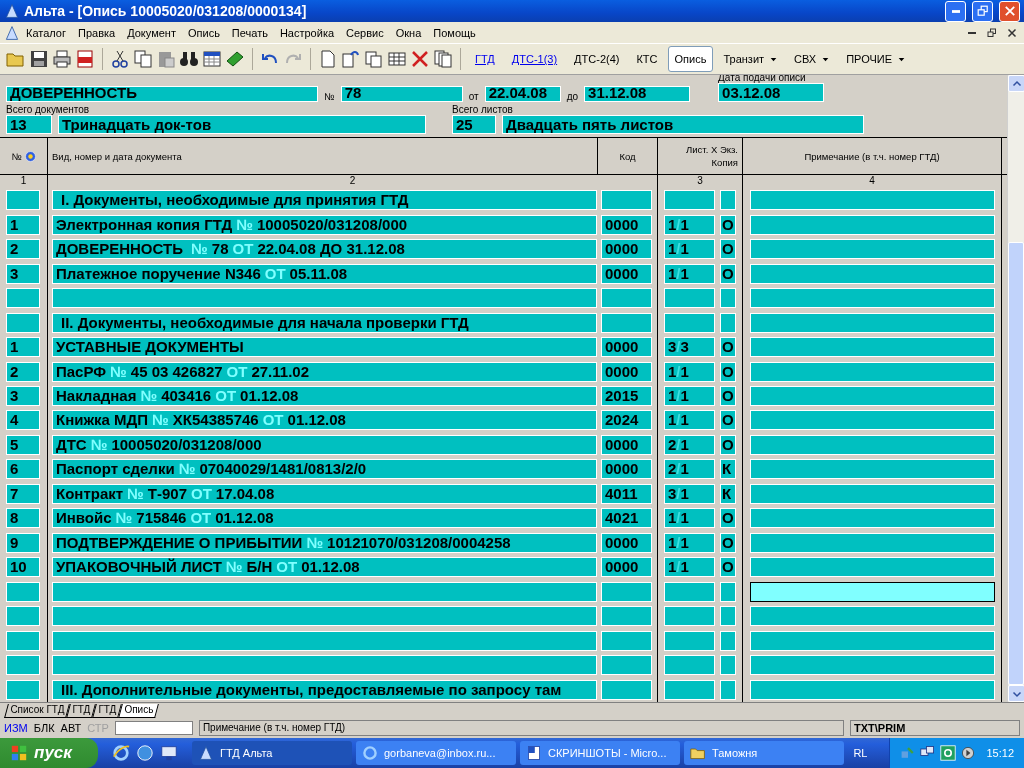 The height and width of the screenshot is (768, 1024). What do you see at coordinates (522, 94) in the screenshot?
I see `field-value: 22.04.08` at bounding box center [522, 94].